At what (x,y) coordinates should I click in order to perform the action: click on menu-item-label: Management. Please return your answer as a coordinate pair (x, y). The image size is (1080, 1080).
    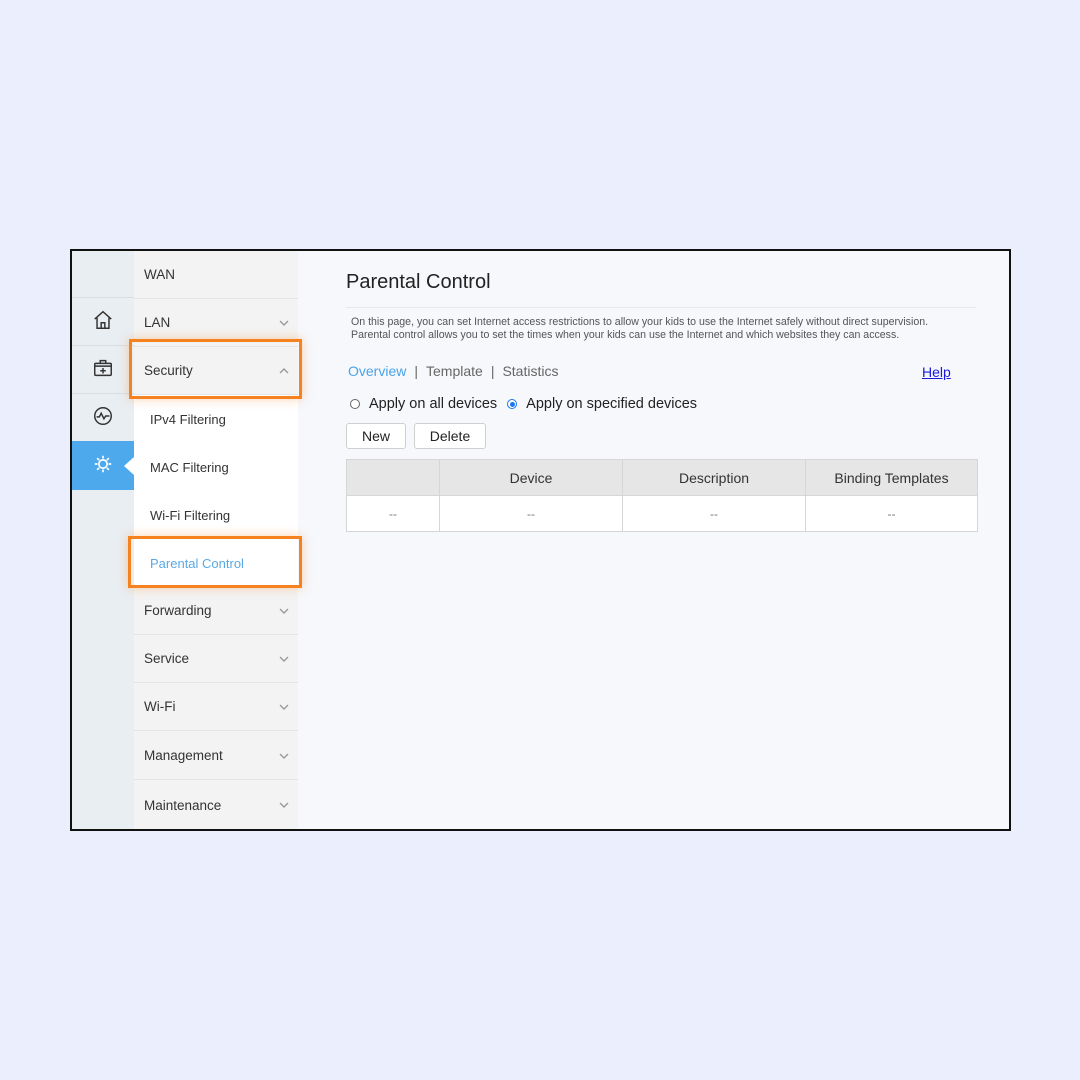
    Looking at the image, I should click on (183, 755).